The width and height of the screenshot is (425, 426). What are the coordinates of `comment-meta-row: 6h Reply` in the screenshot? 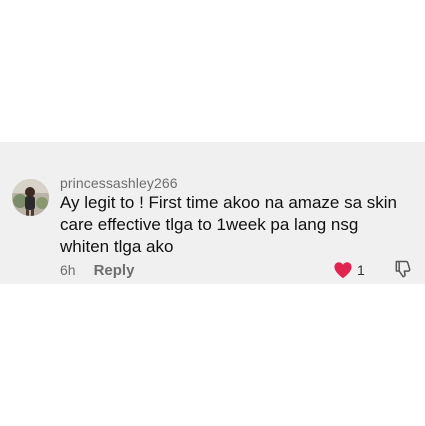 It's located at (97, 270).